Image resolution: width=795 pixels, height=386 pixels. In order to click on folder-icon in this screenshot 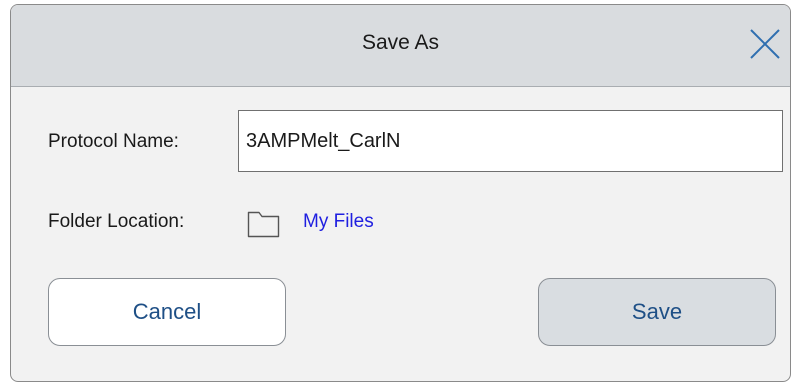, I will do `click(263, 223)`.